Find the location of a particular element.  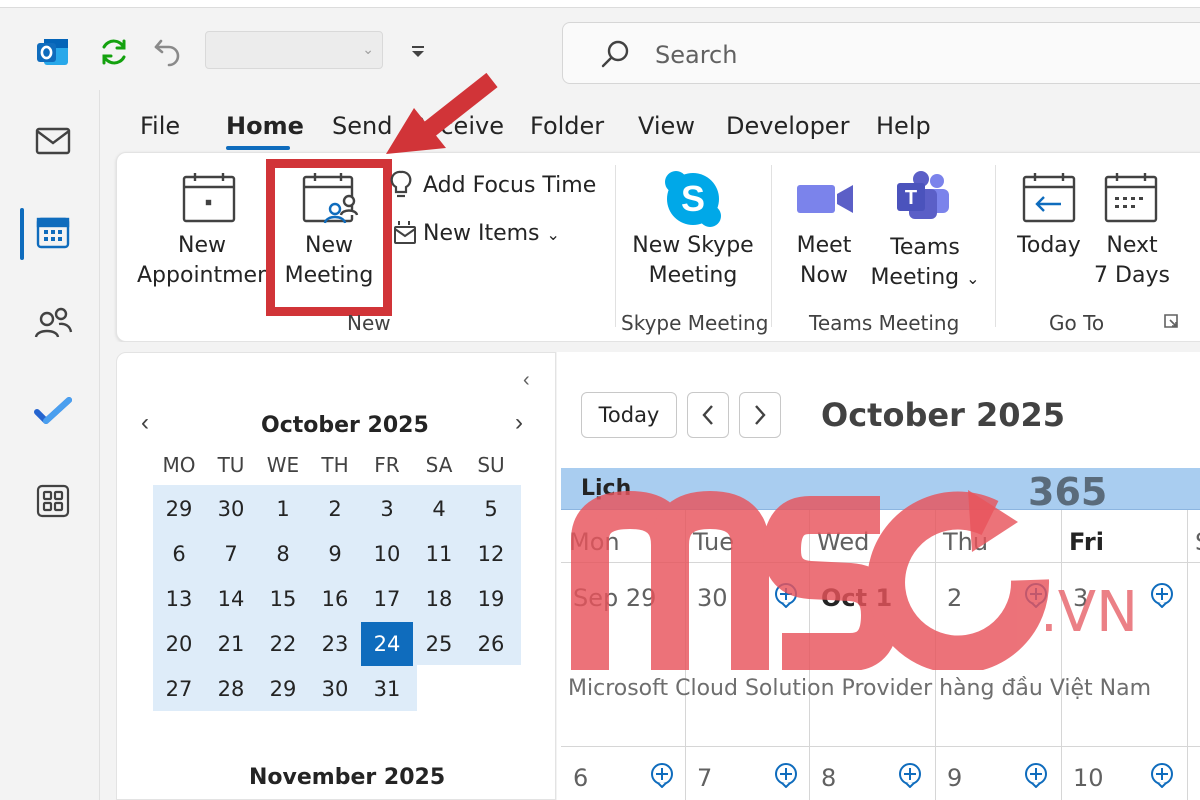

people-icon is located at coordinates (53, 323).